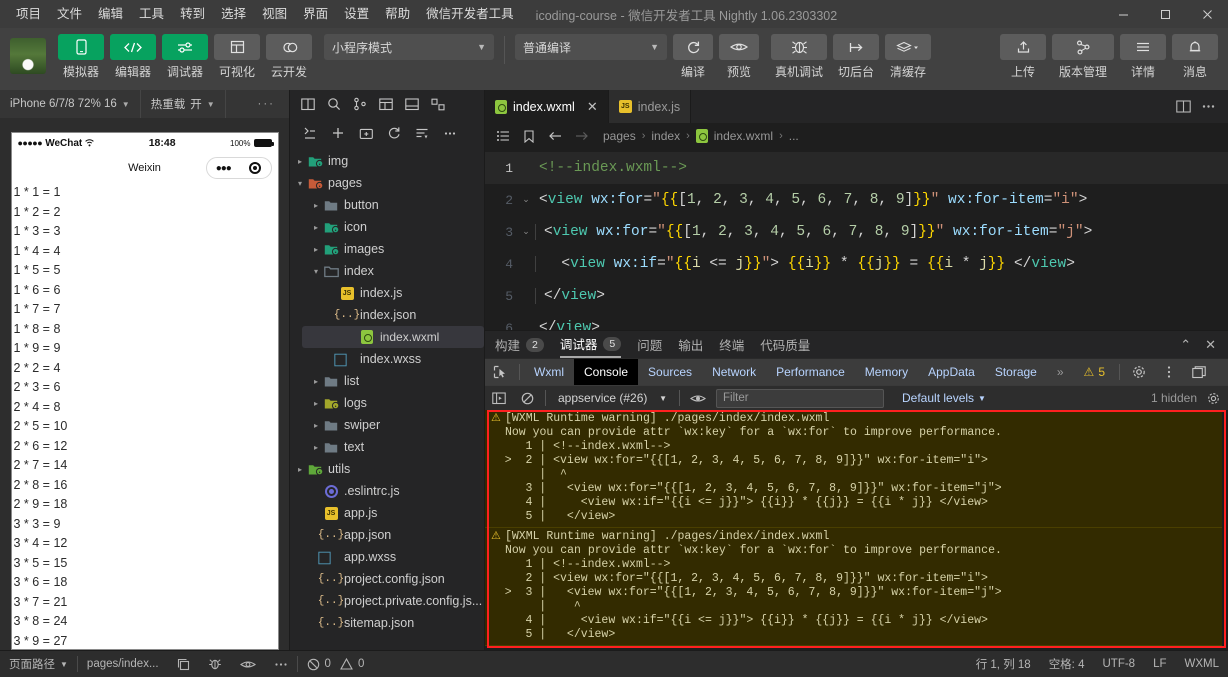  I want to click on tree-item--eslintrc-js: .eslintrc.js, so click(387, 491).